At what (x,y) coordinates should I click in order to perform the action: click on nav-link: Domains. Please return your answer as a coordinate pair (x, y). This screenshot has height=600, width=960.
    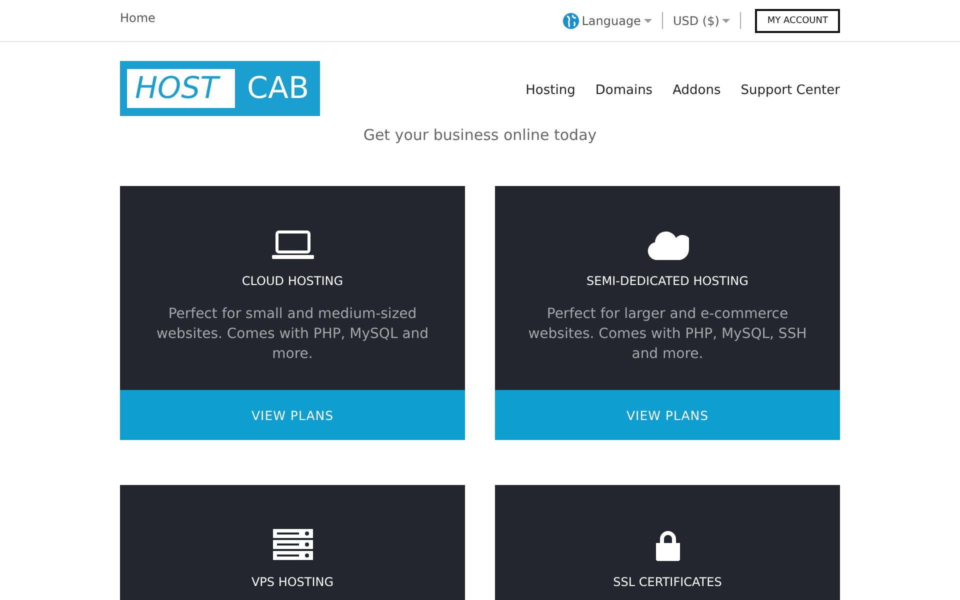
    Looking at the image, I should click on (624, 90).